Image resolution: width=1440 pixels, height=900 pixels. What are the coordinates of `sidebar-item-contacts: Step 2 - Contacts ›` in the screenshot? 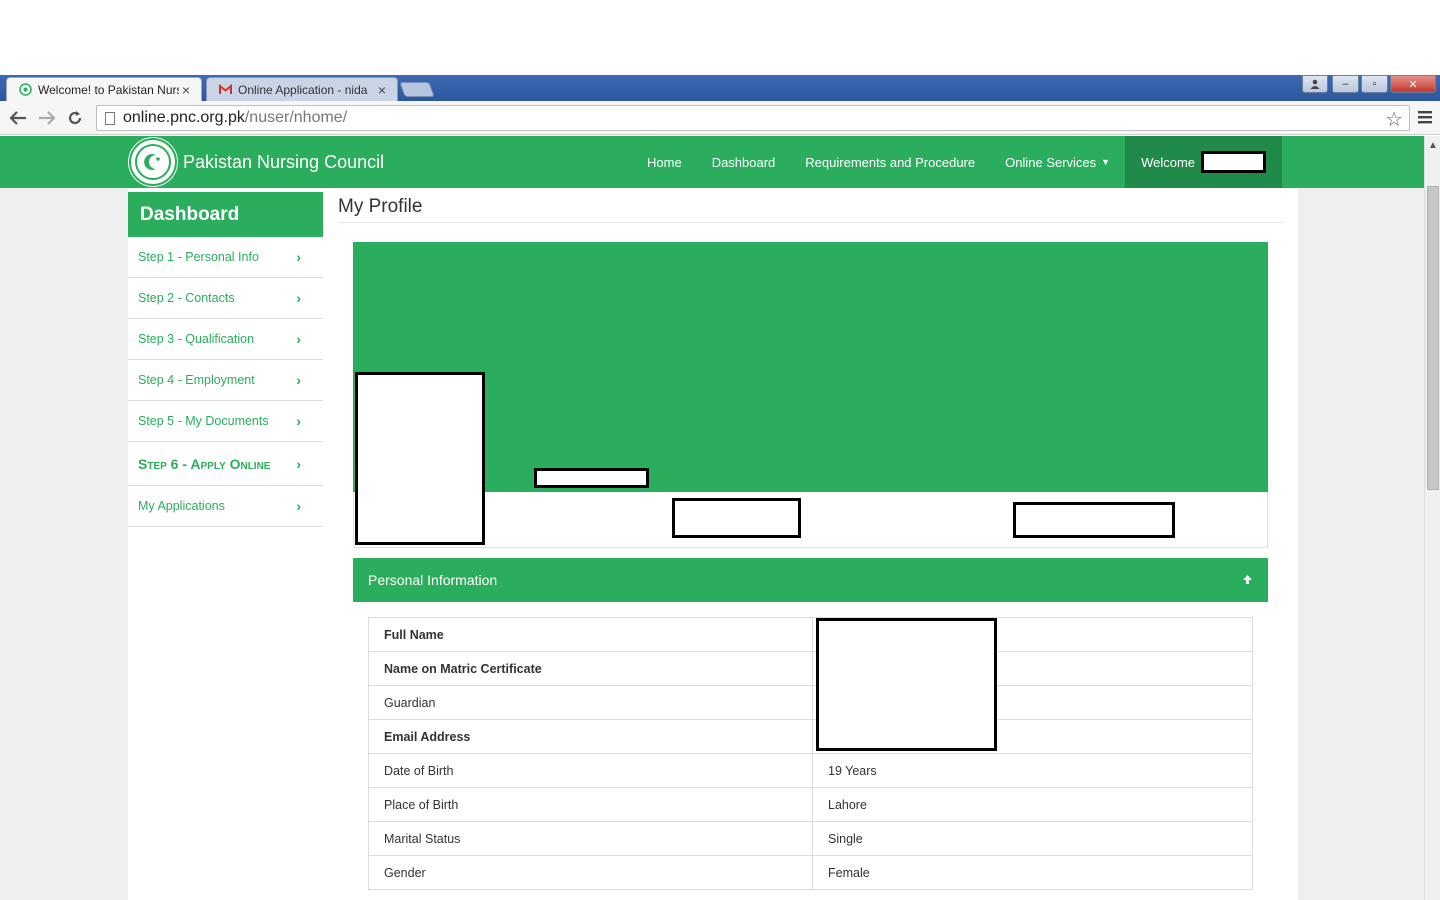 It's located at (225, 298).